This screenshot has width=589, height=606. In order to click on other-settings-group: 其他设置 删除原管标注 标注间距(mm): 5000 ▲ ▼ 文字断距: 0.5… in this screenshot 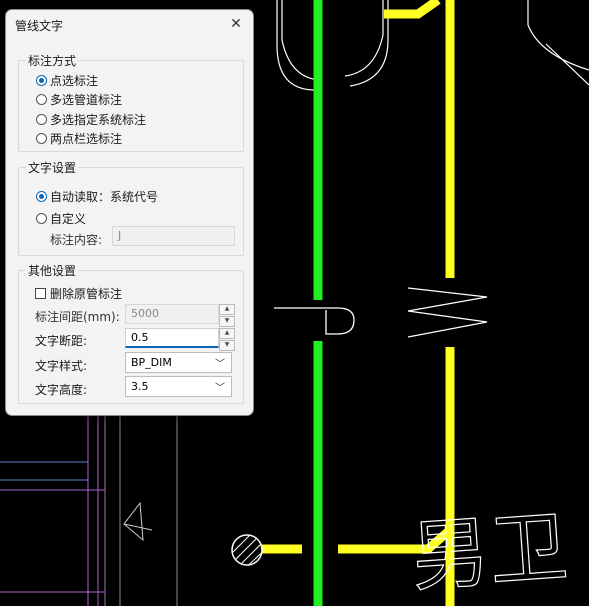, I will do `click(131, 333)`.